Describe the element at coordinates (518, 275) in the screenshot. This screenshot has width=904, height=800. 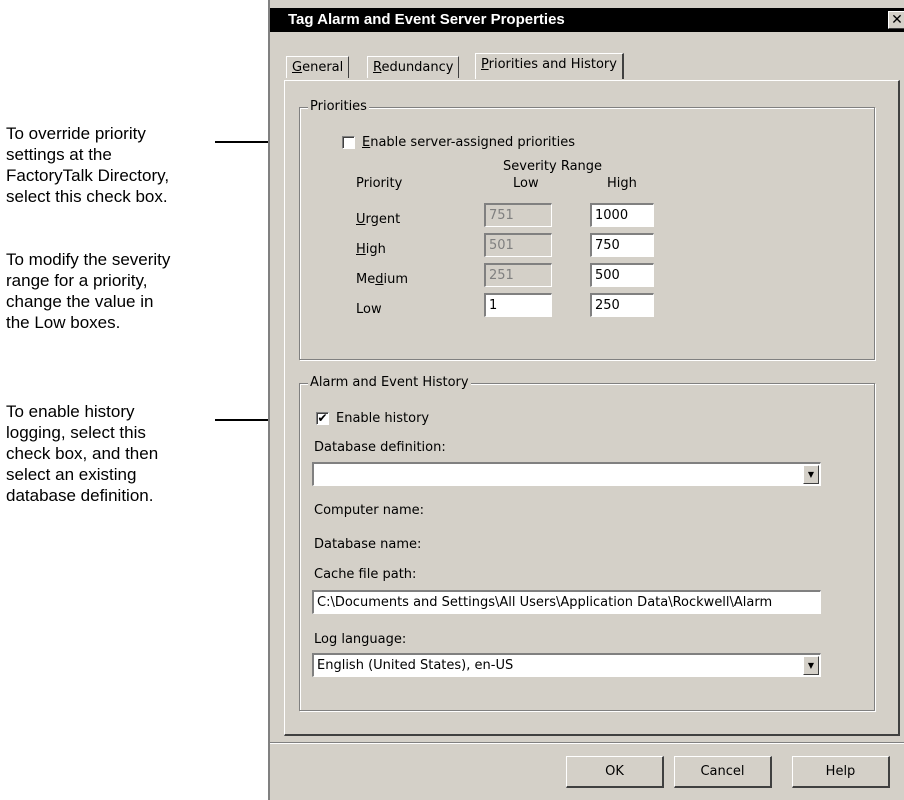
I see `medium-low-input: 251` at that location.